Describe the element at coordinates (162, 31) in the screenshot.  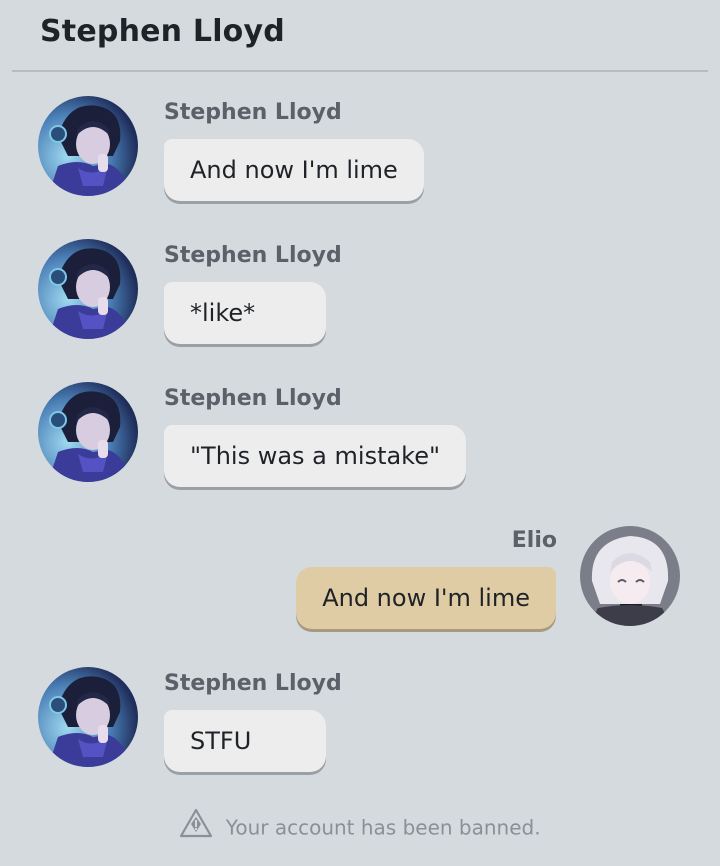
I see `chat-title: Stephen Lloyd` at that location.